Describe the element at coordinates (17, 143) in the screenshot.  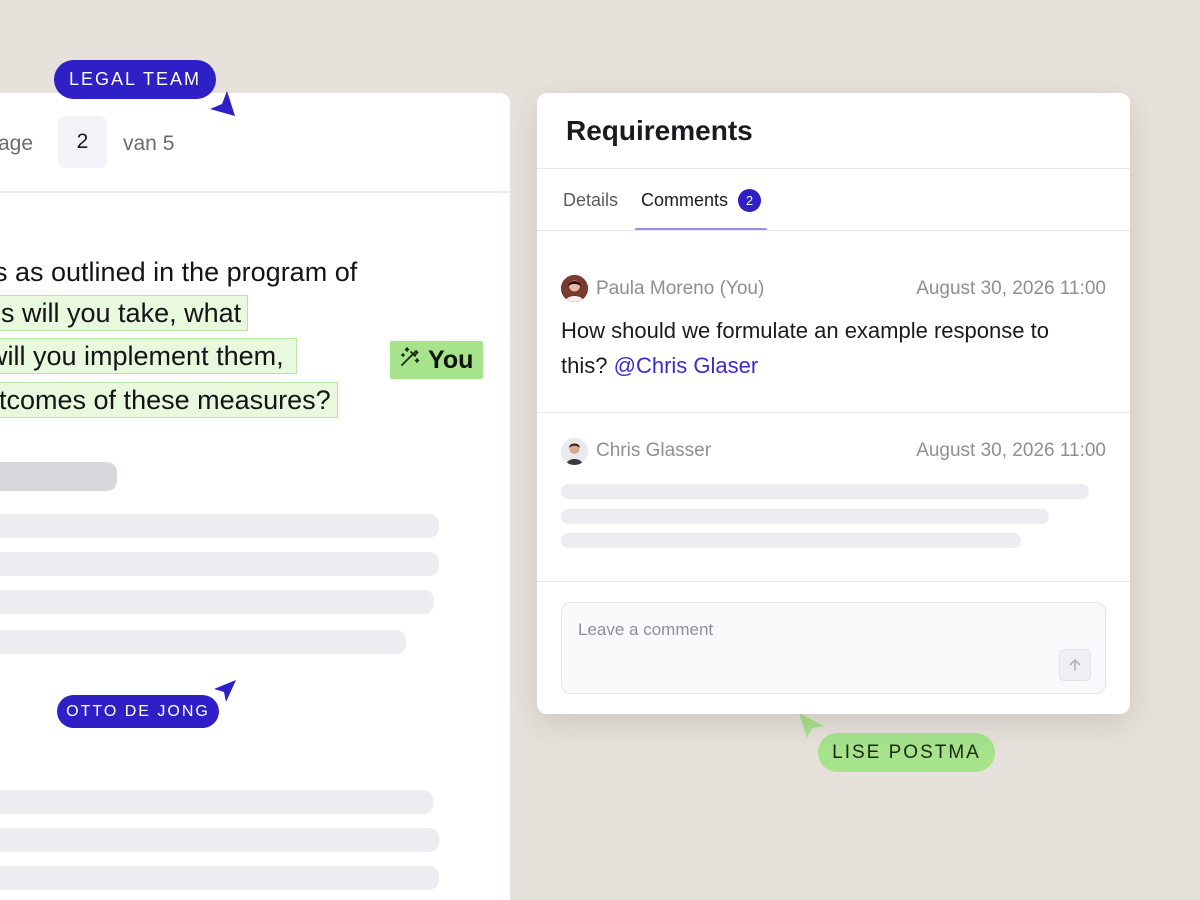
I see `pager-label: Page` at that location.